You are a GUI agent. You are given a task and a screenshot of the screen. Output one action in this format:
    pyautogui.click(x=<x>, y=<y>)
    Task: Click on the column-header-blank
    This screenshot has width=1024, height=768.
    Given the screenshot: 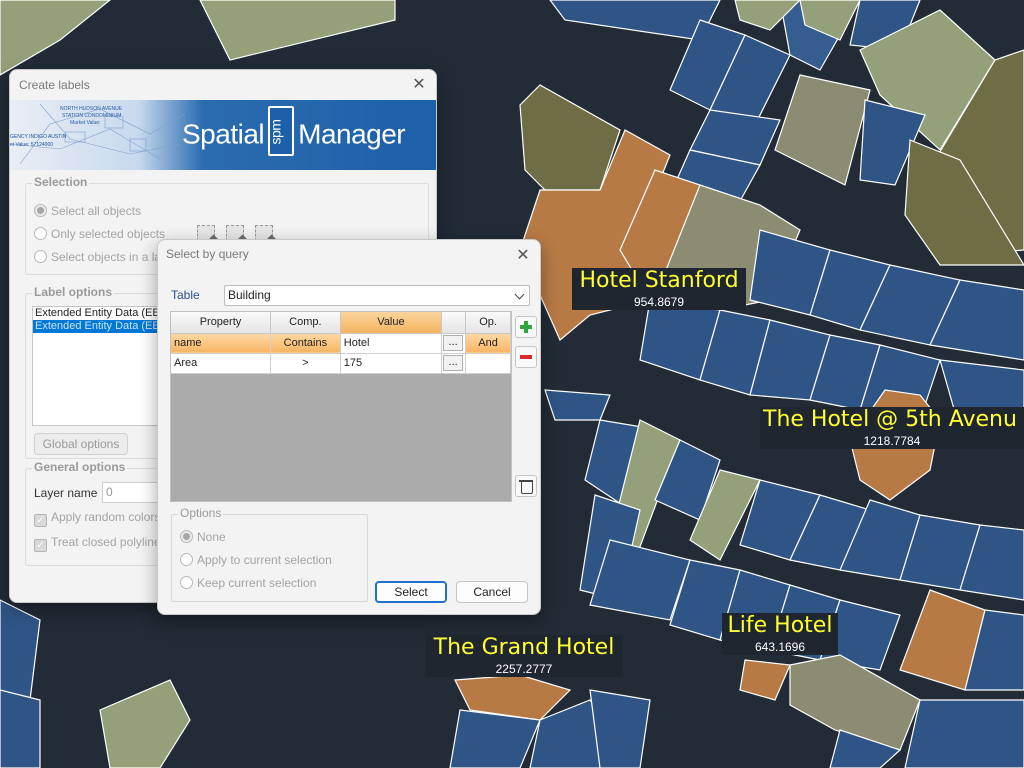 What is the action you would take?
    pyautogui.click(x=454, y=323)
    